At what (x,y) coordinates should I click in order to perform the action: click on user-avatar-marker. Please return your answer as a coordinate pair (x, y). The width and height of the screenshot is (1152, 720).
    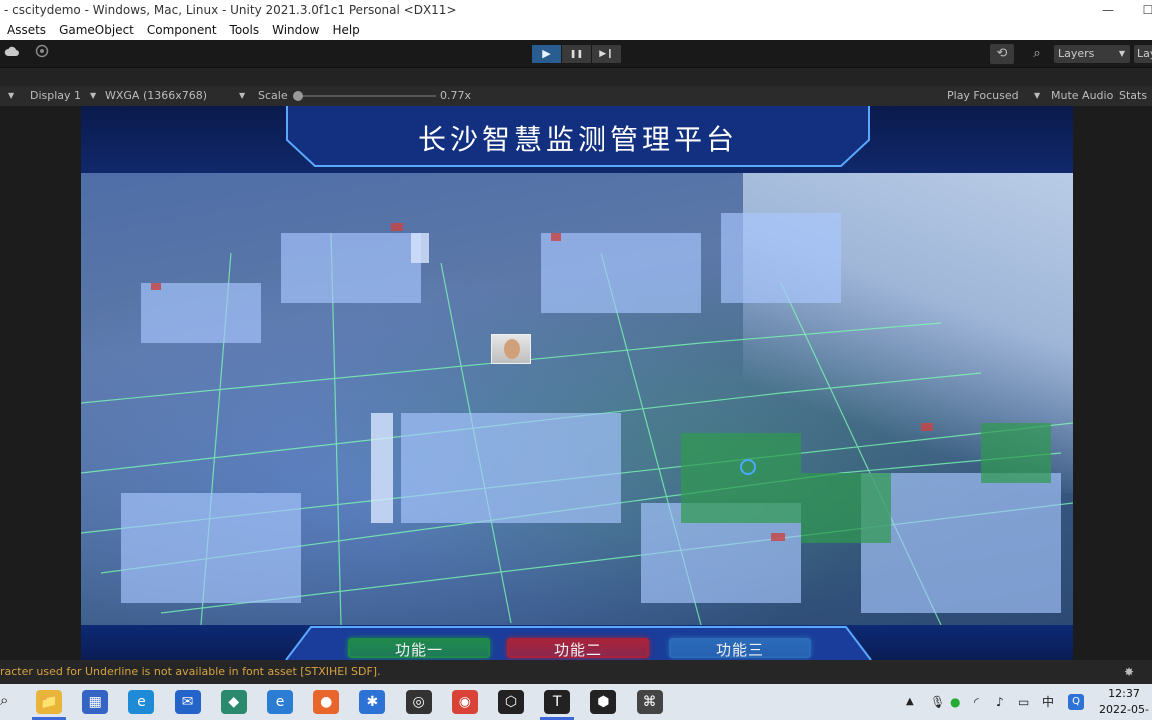
    Looking at the image, I should click on (511, 349).